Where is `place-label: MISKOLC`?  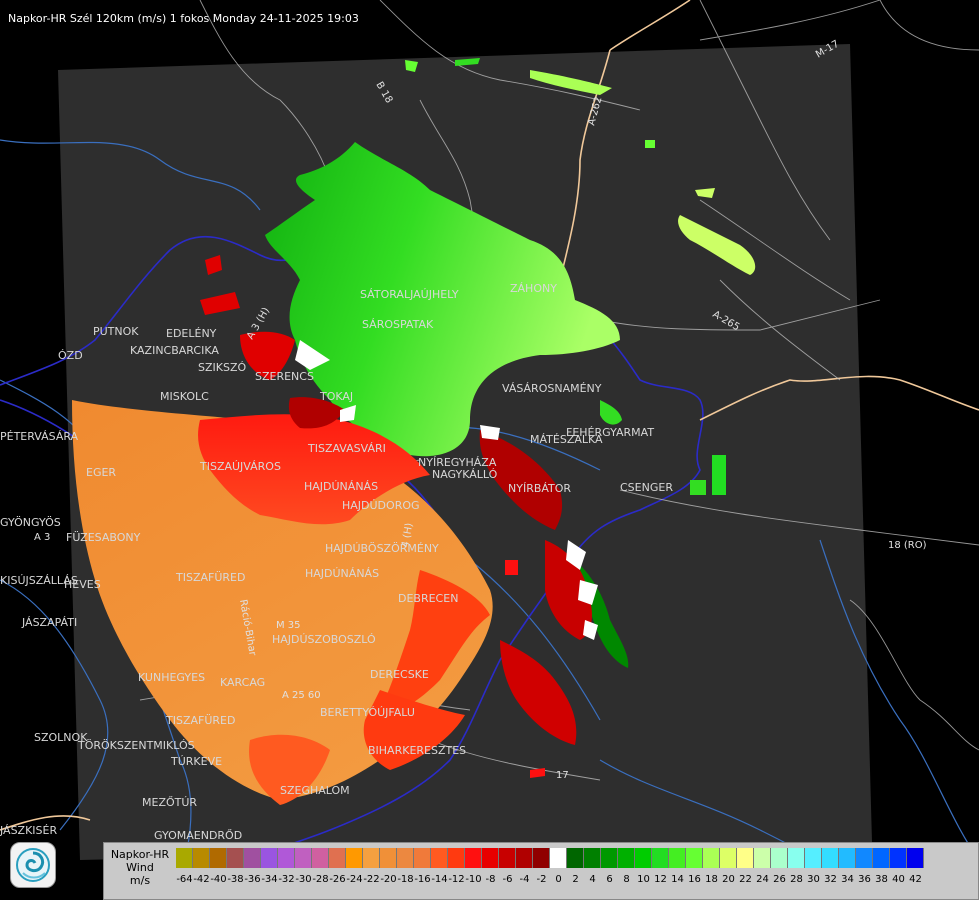 place-label: MISKOLC is located at coordinates (184, 396).